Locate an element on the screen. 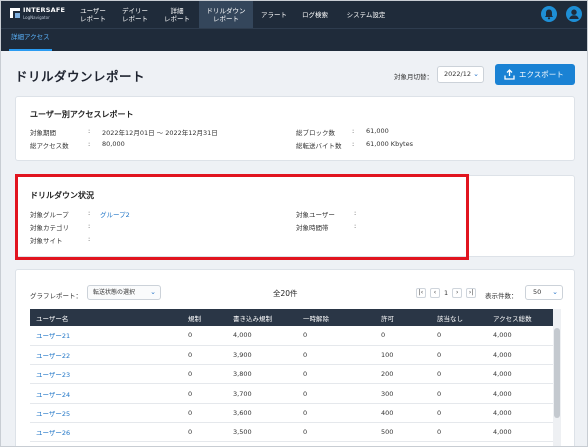 This screenshot has height=447, width=588. table-cell: 400 is located at coordinates (403, 413).